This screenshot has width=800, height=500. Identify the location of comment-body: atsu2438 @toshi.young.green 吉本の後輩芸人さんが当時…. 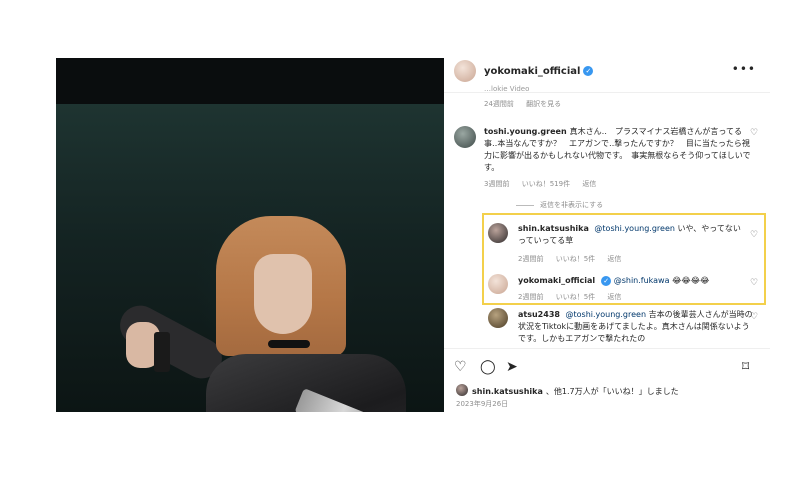
(636, 328).